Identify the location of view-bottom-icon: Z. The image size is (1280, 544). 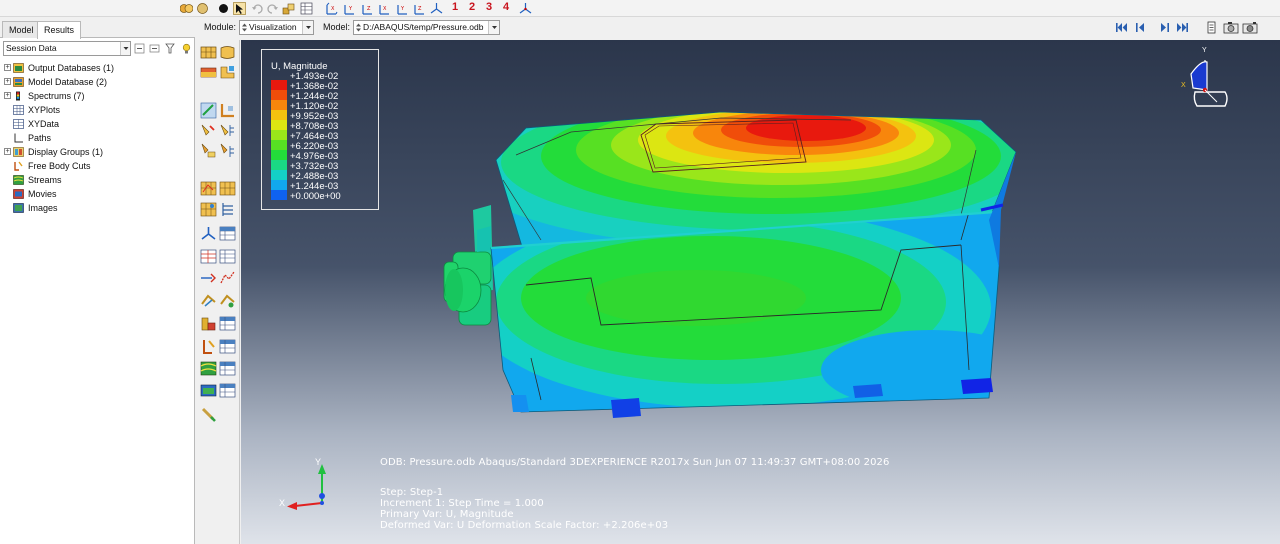
(419, 8).